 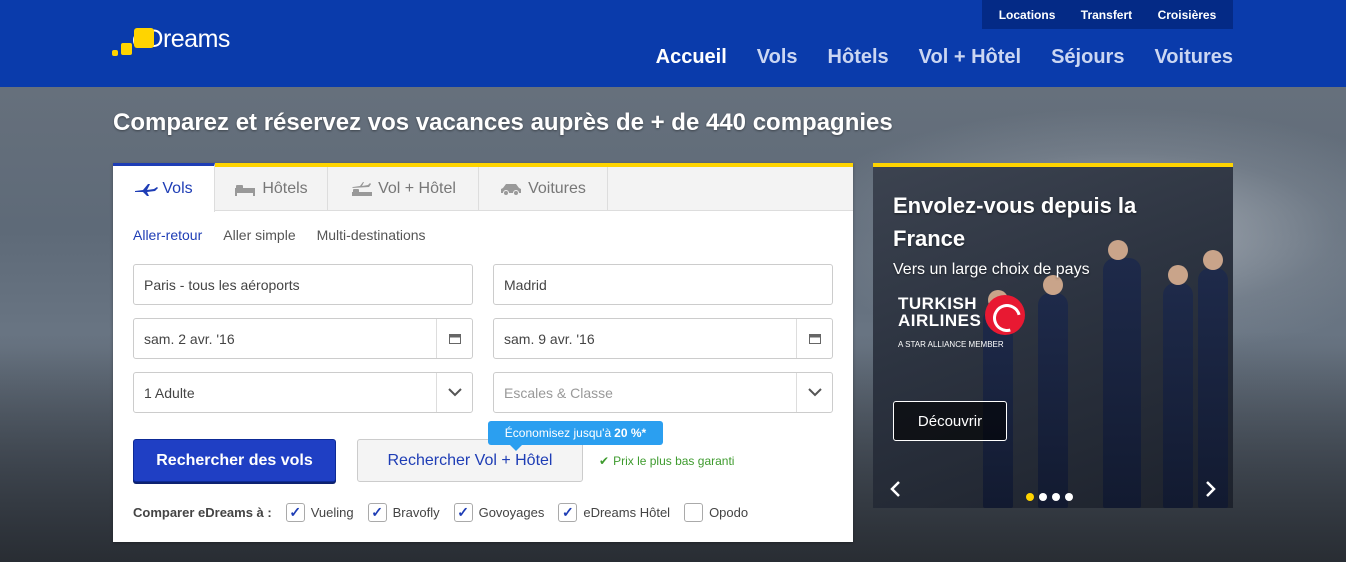 What do you see at coordinates (361, 189) in the screenshot?
I see `plane-bed-icon` at bounding box center [361, 189].